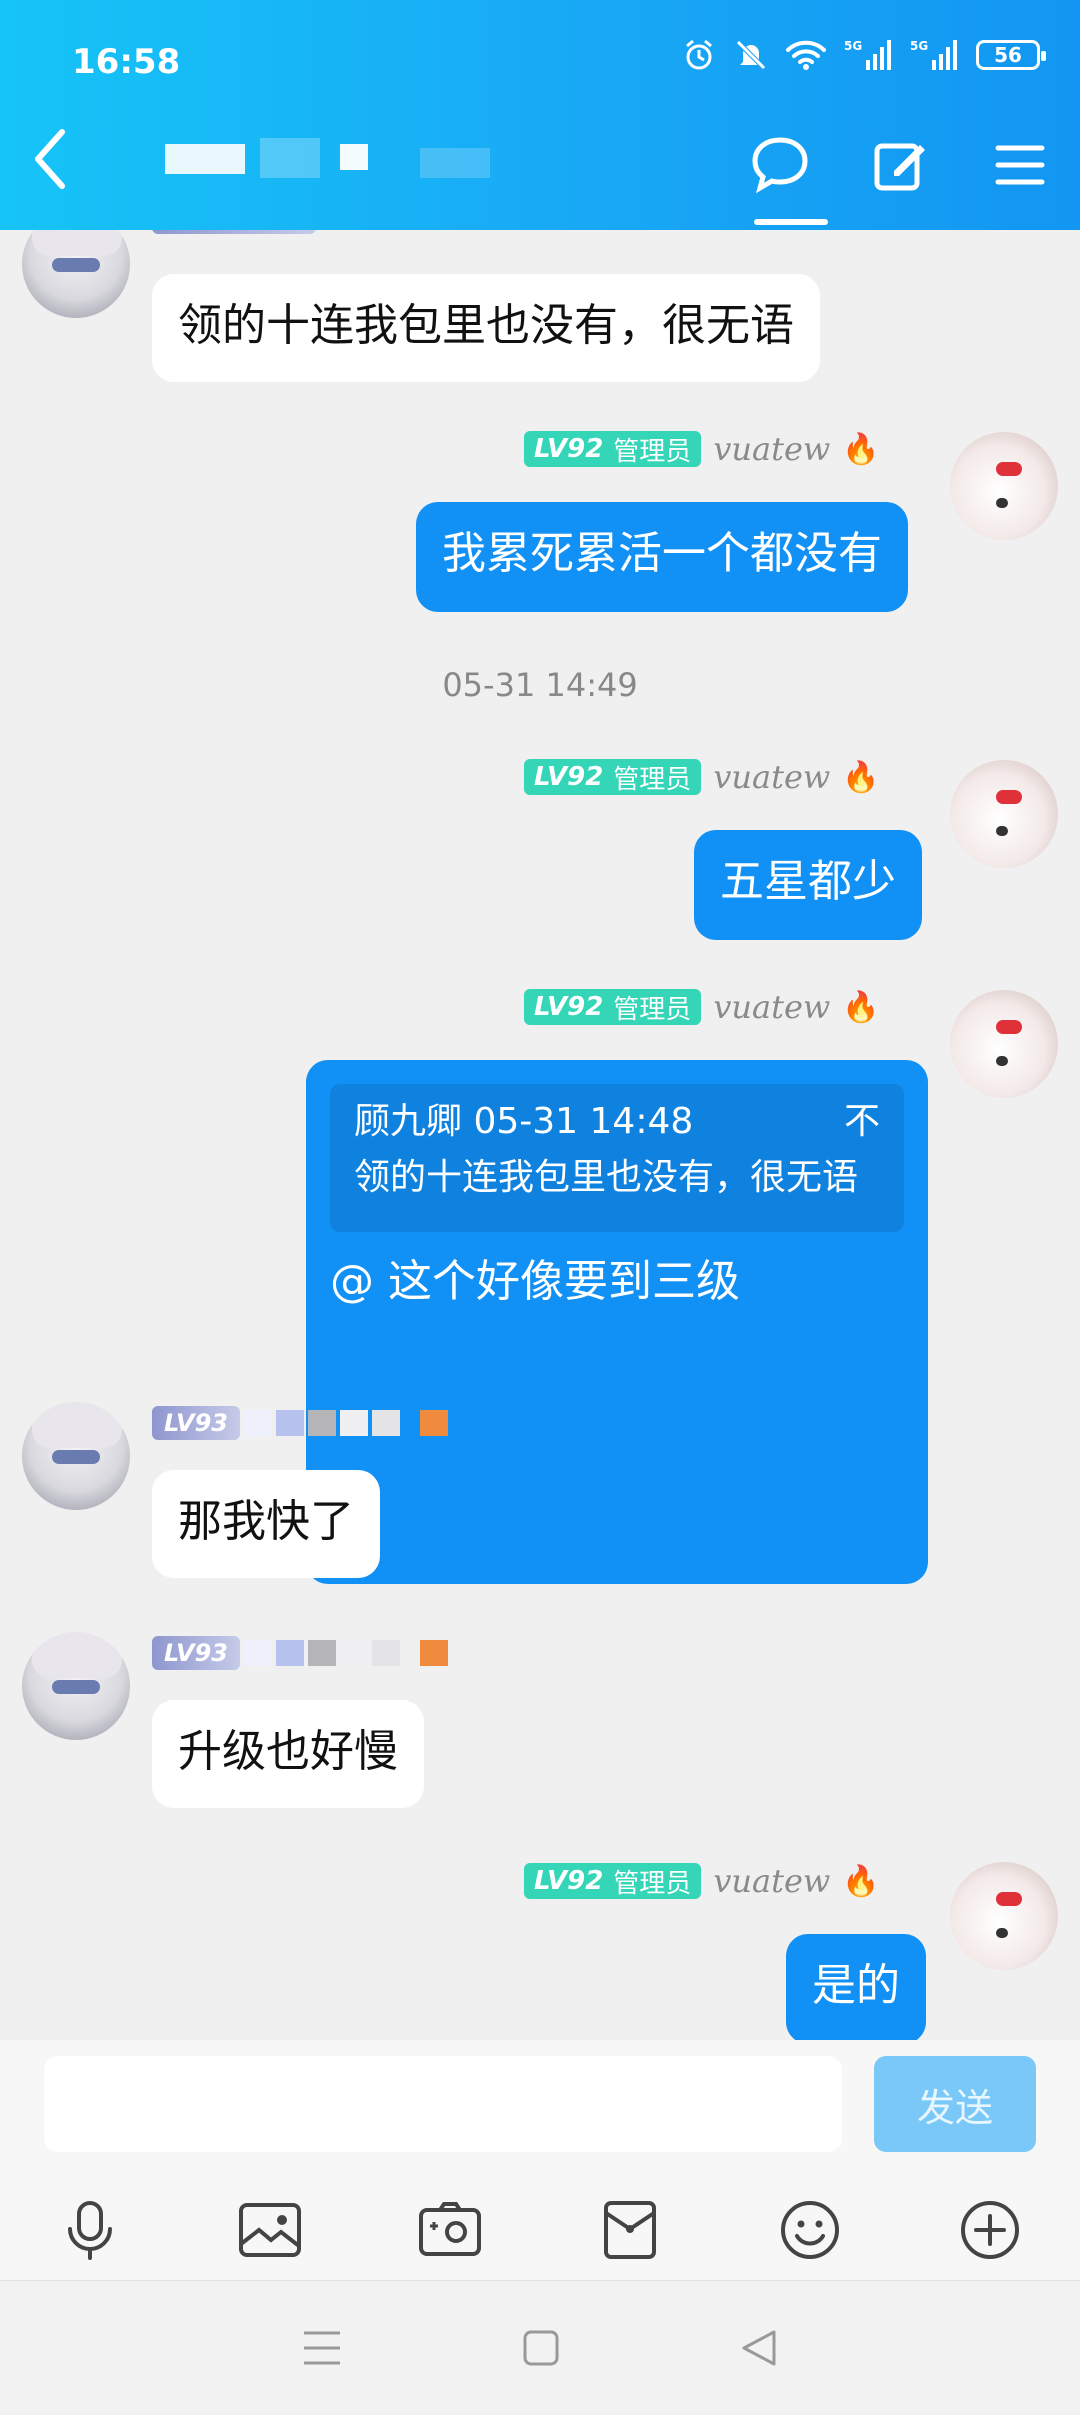 This screenshot has height=2415, width=1080. What do you see at coordinates (867, 54) in the screenshot?
I see `signal-5g-icon: 5G` at bounding box center [867, 54].